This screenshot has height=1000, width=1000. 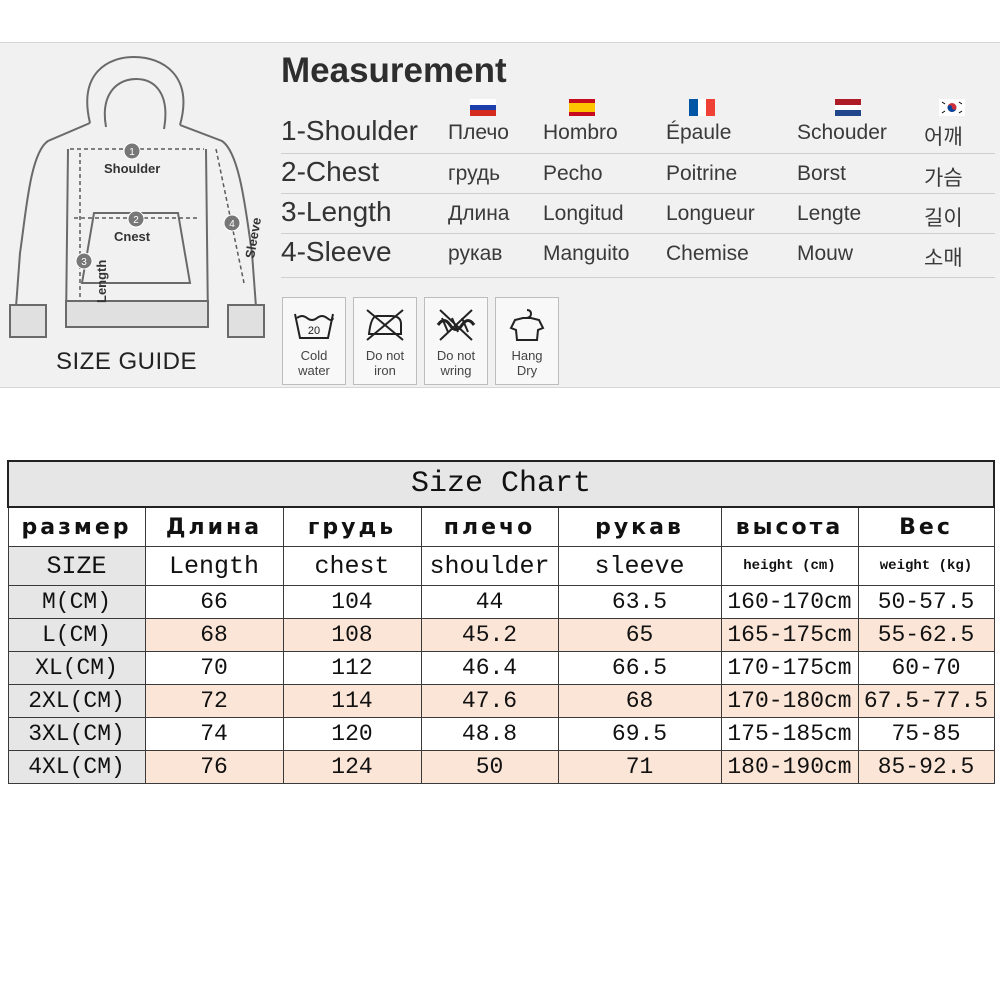 What do you see at coordinates (639, 701) in the screenshot?
I see `sleeve-cell: 68` at bounding box center [639, 701].